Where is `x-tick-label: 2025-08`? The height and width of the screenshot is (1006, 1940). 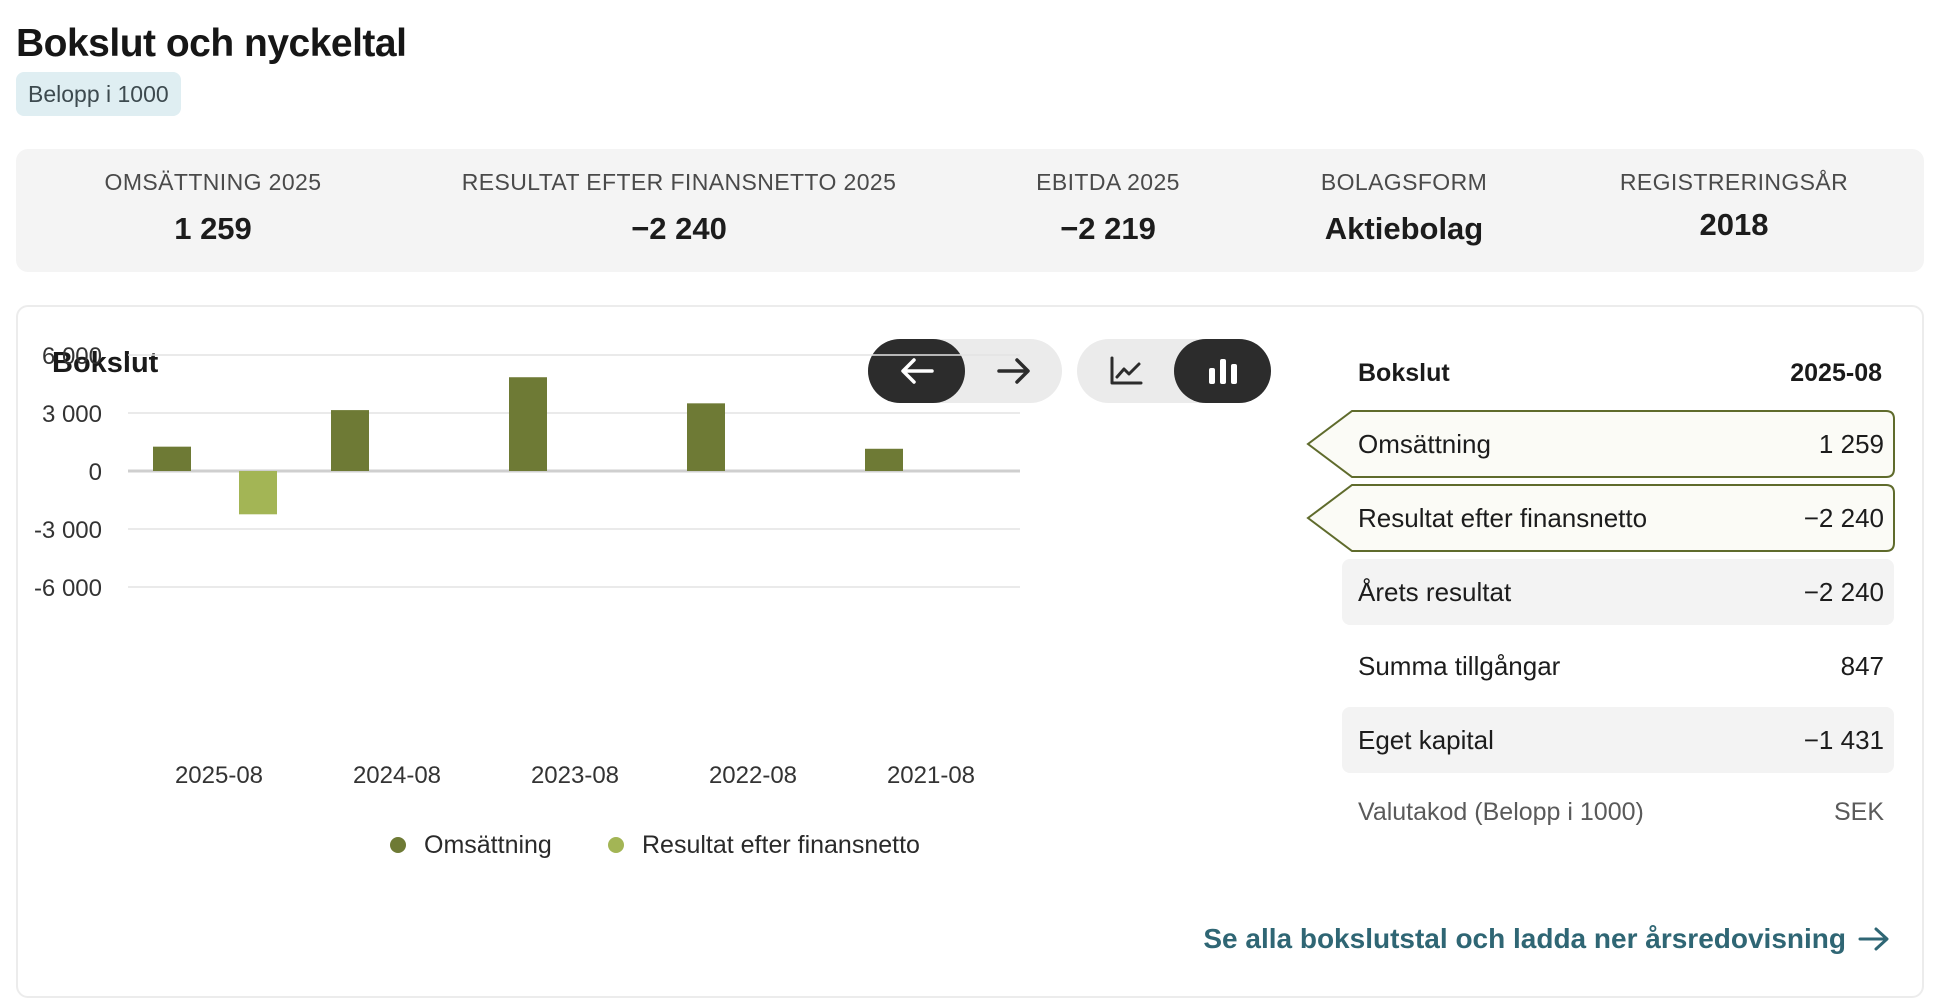
x-tick-label: 2025-08 is located at coordinates (219, 775).